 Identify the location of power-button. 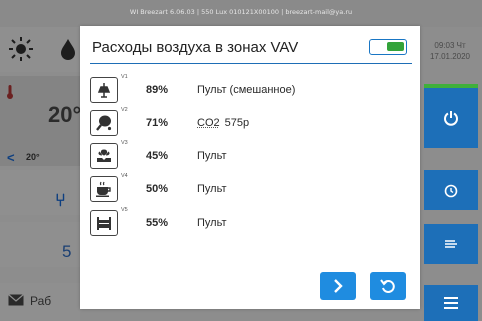
(451, 118).